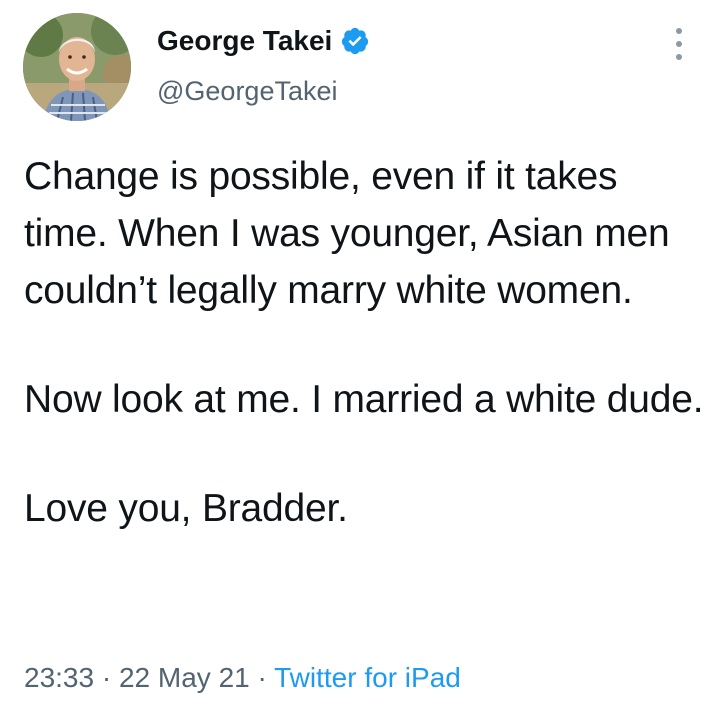 This screenshot has height=718, width=720. What do you see at coordinates (364, 399) in the screenshot?
I see `tweet-paragraph: Now look at me. I married a white dude.` at bounding box center [364, 399].